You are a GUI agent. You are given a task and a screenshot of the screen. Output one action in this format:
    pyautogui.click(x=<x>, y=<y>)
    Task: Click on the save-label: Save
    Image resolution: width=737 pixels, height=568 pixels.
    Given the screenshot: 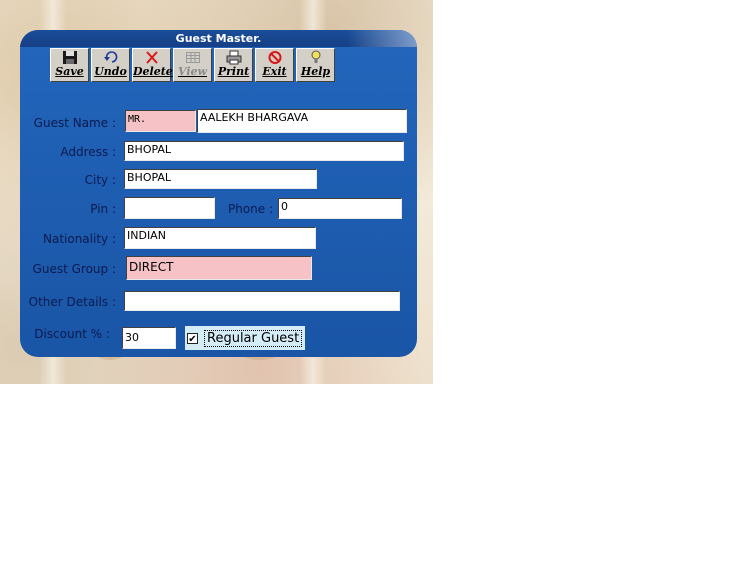 What is the action you would take?
    pyautogui.click(x=69, y=71)
    